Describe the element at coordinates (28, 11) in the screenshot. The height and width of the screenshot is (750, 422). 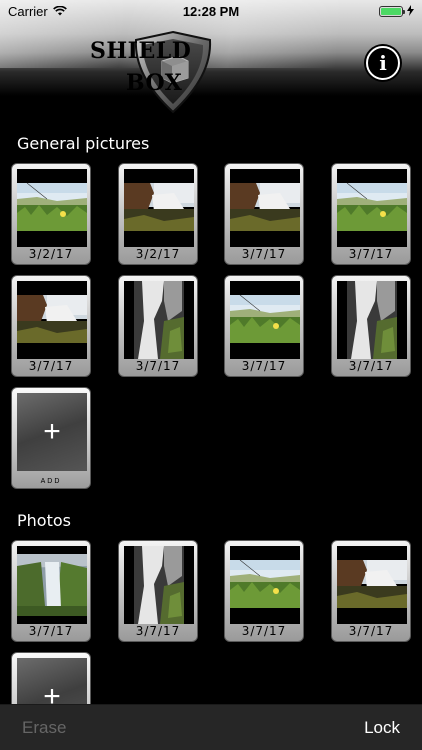
I see `carrier-label: Carrier` at that location.